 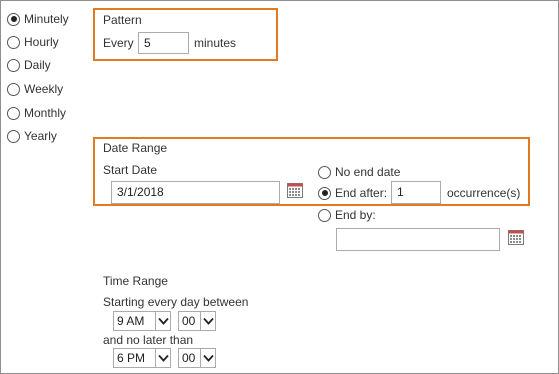 What do you see at coordinates (41, 42) in the screenshot?
I see `radio-label: Hourly` at bounding box center [41, 42].